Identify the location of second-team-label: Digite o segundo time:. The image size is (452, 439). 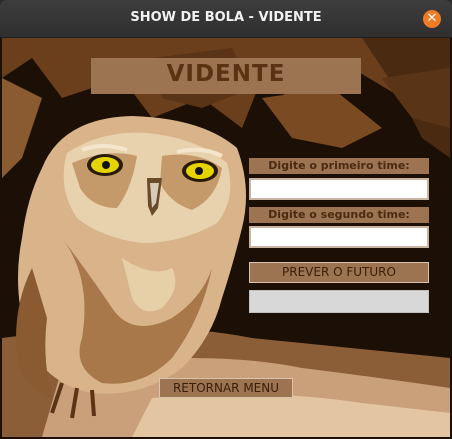
(339, 215).